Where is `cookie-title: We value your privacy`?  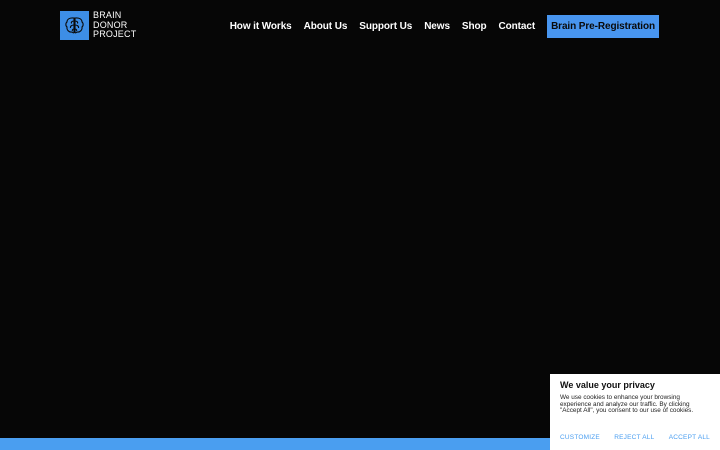 cookie-title: We value your privacy is located at coordinates (607, 385).